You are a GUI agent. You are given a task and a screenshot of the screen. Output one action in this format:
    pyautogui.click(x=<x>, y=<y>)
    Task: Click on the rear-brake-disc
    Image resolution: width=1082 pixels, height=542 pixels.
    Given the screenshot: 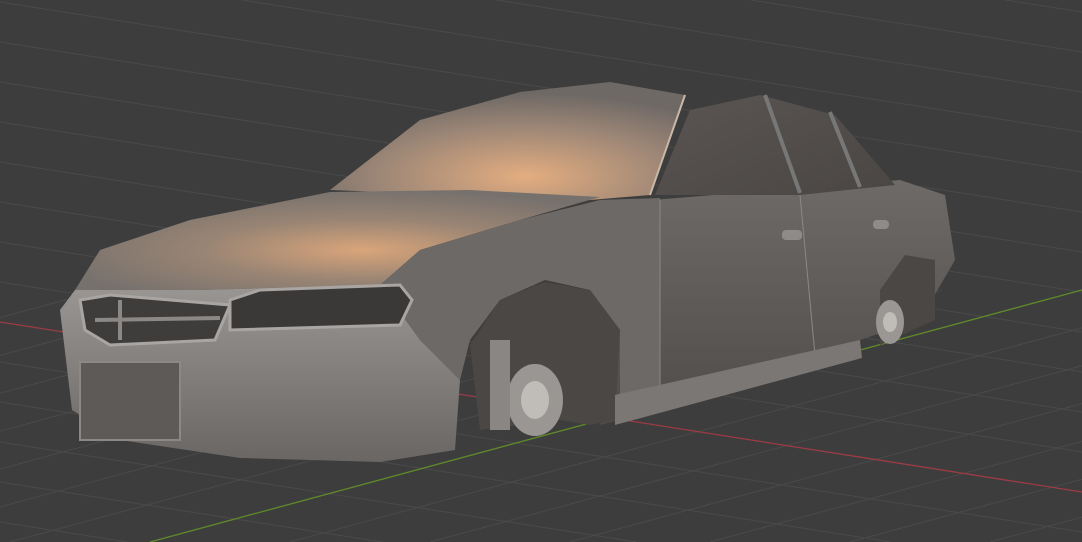 What is the action you would take?
    pyautogui.click(x=890, y=322)
    